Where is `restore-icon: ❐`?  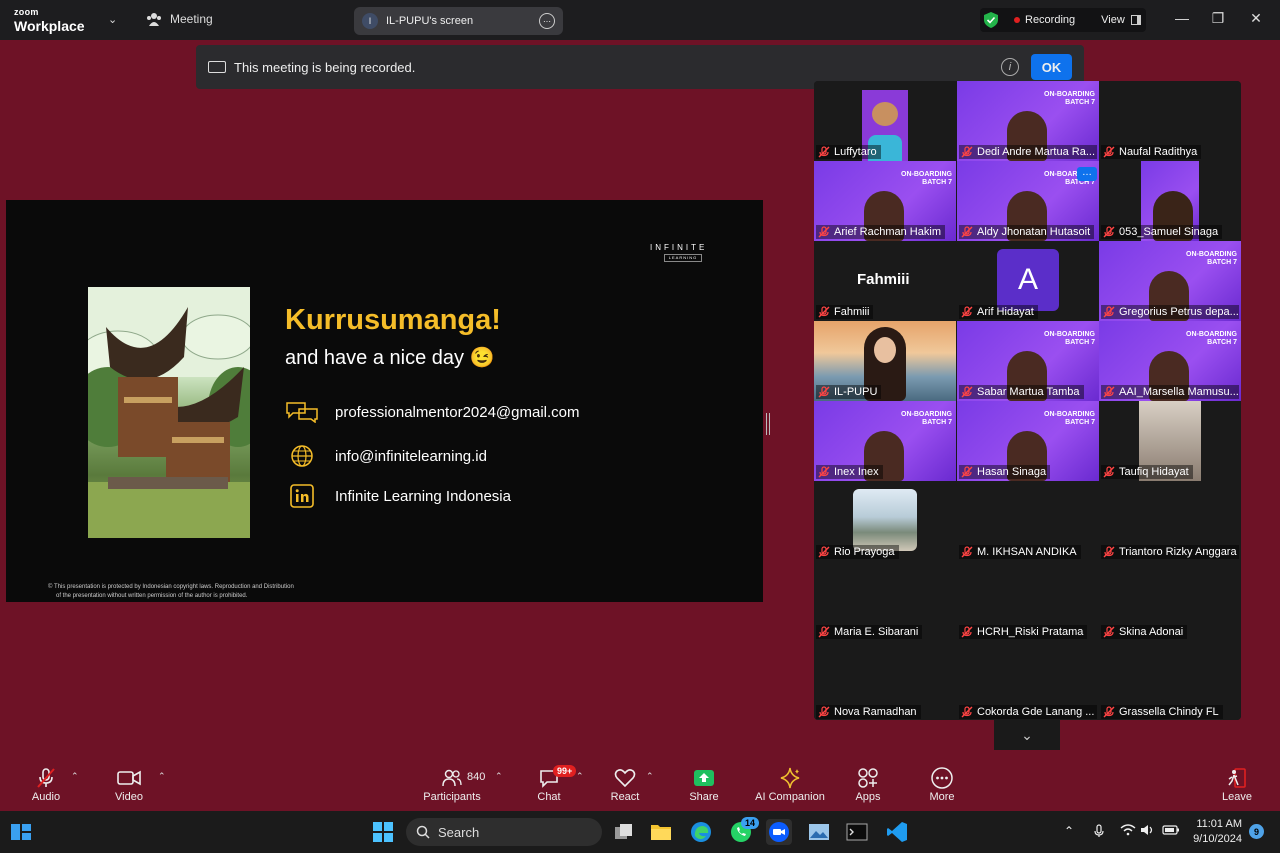 restore-icon: ❐ is located at coordinates (1218, 18).